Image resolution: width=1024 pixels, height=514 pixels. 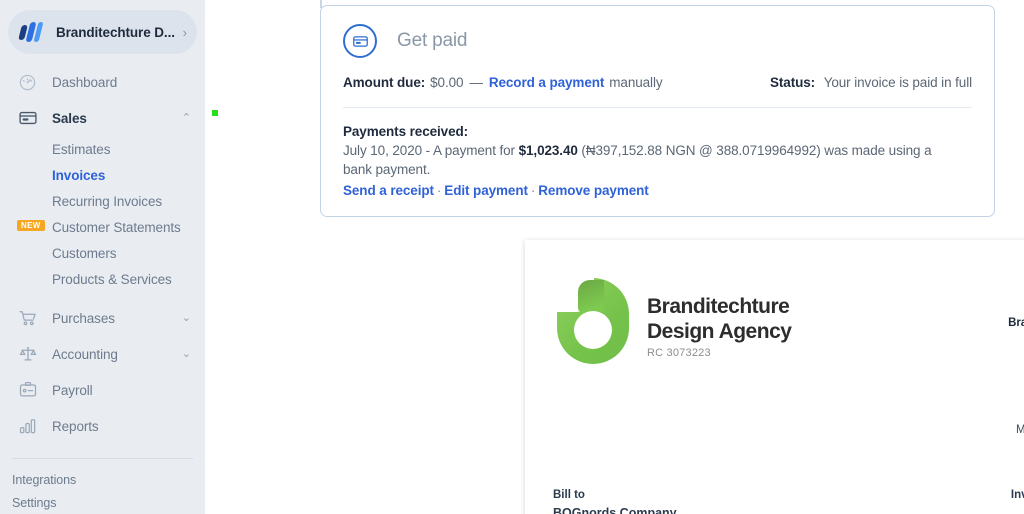 What do you see at coordinates (31, 426) in the screenshot?
I see `bar-chart-icon` at bounding box center [31, 426].